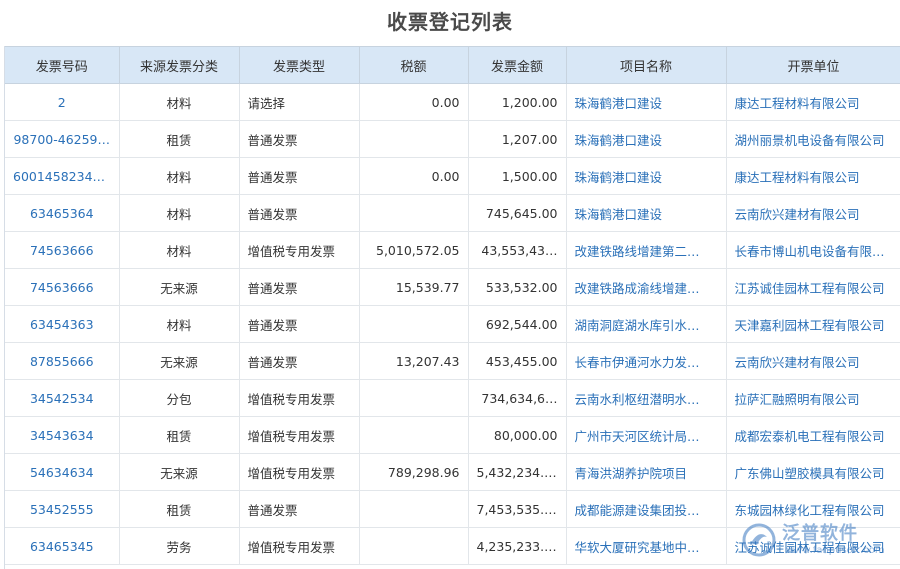  What do you see at coordinates (813, 65) in the screenshot?
I see `column-header-issuer: 开票单位` at bounding box center [813, 65].